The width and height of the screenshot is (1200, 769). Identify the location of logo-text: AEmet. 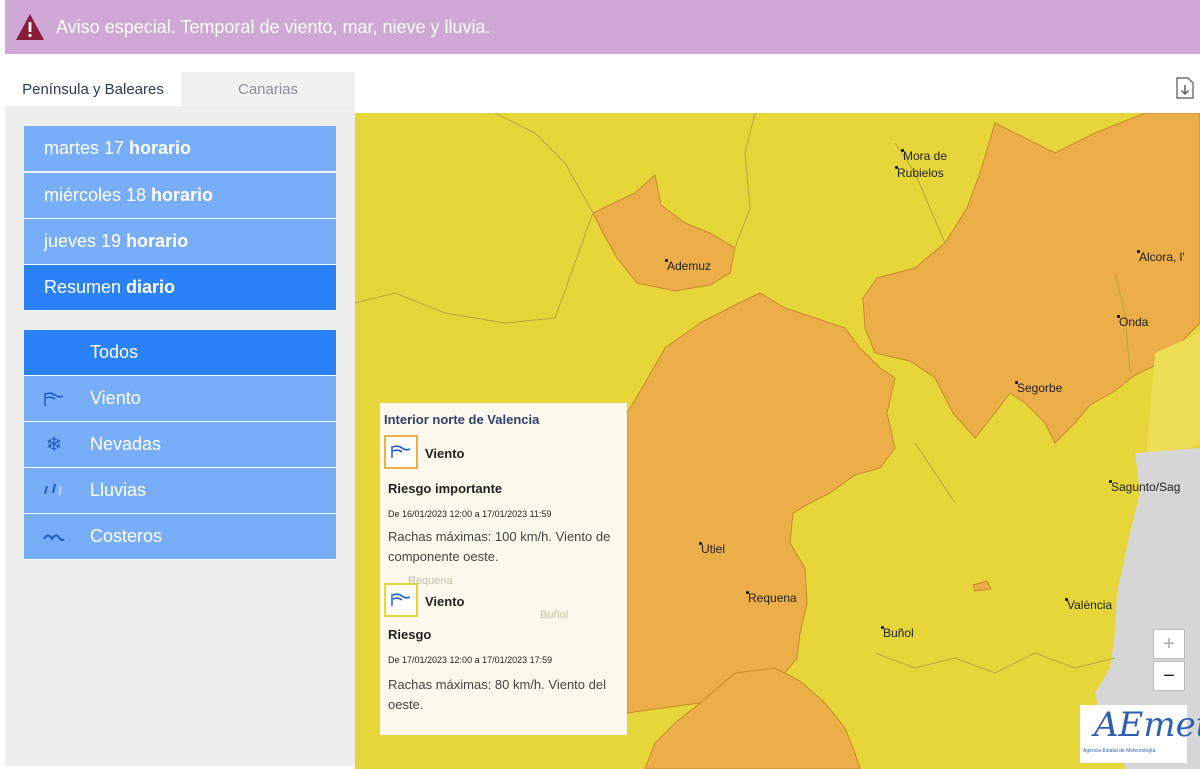
(1147, 725).